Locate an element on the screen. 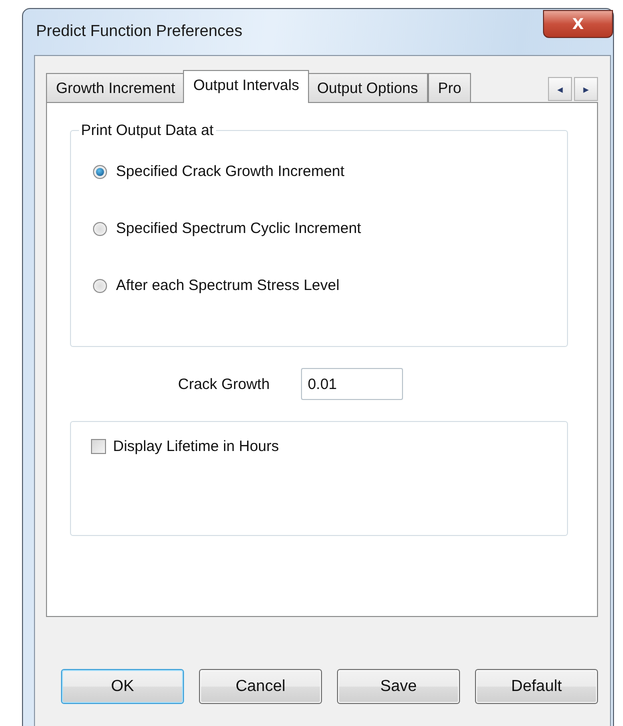  dialog-button: Save is located at coordinates (398, 686).